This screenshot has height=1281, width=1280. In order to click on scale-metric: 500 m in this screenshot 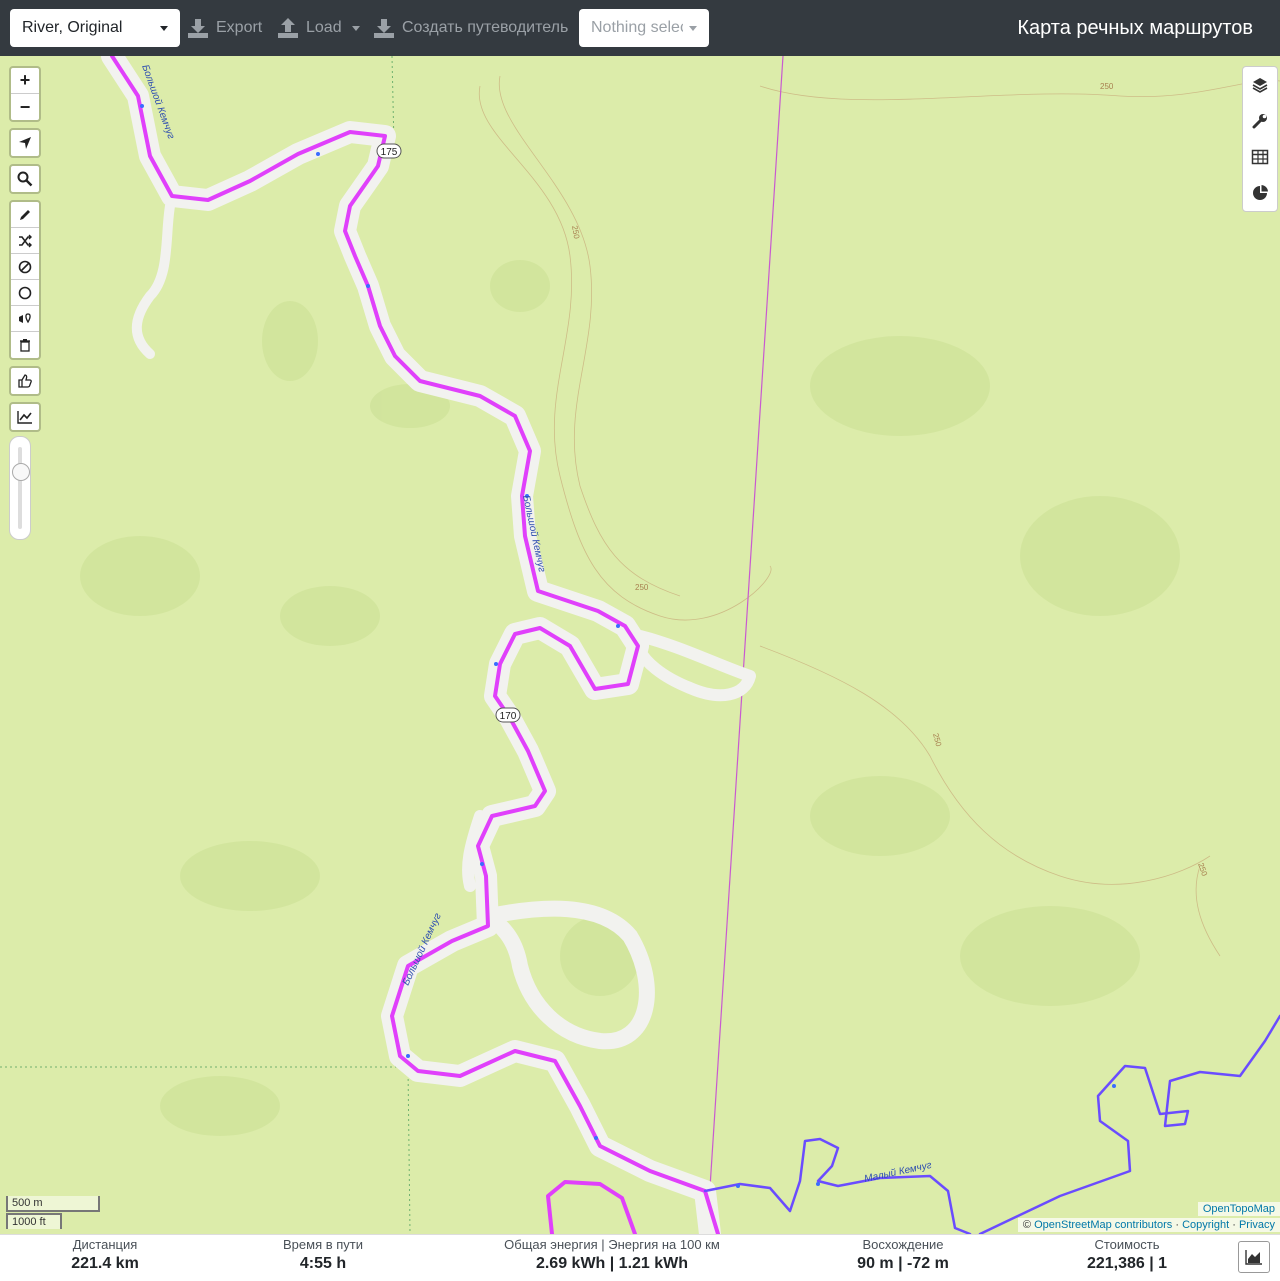, I will do `click(53, 1204)`.